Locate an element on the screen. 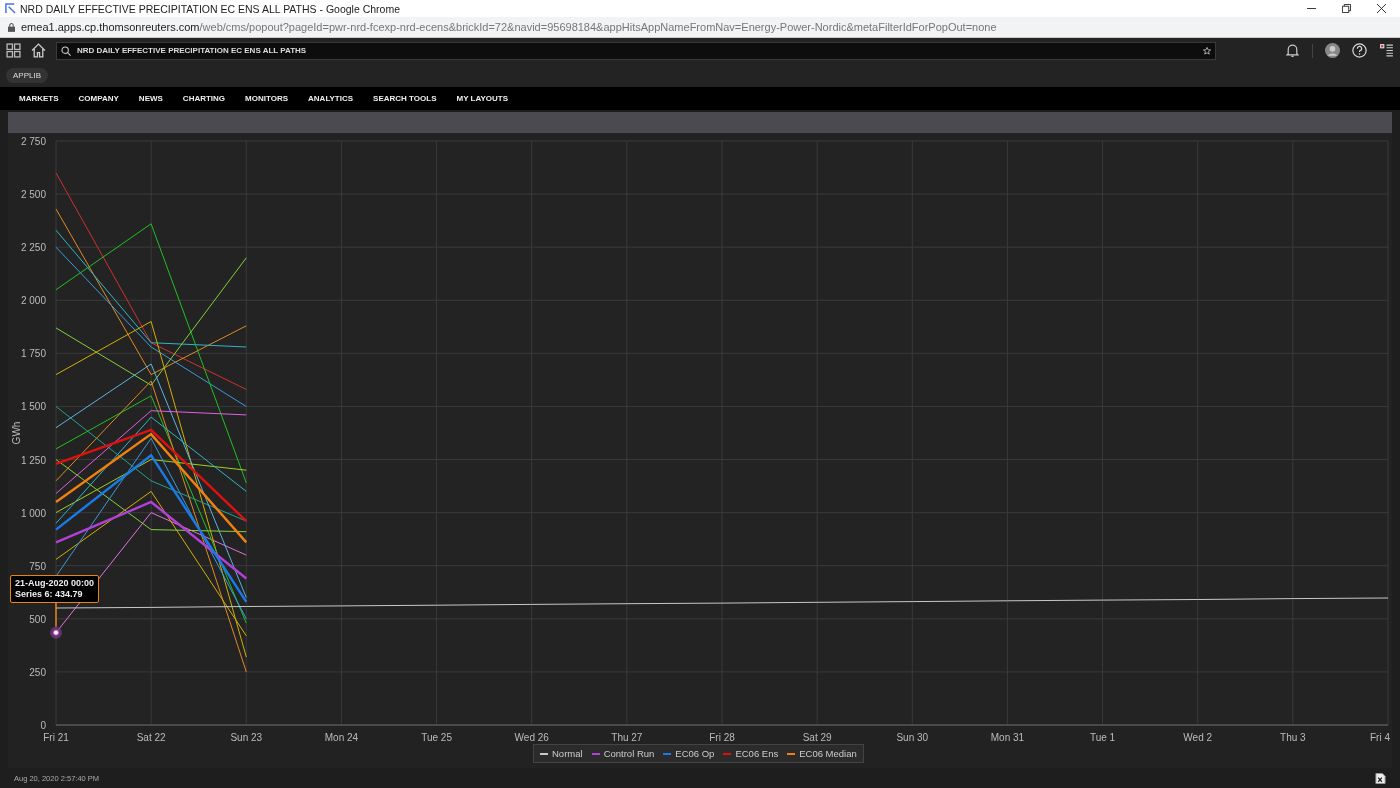  x-tick-label: Sat 22 is located at coordinates (151, 737).